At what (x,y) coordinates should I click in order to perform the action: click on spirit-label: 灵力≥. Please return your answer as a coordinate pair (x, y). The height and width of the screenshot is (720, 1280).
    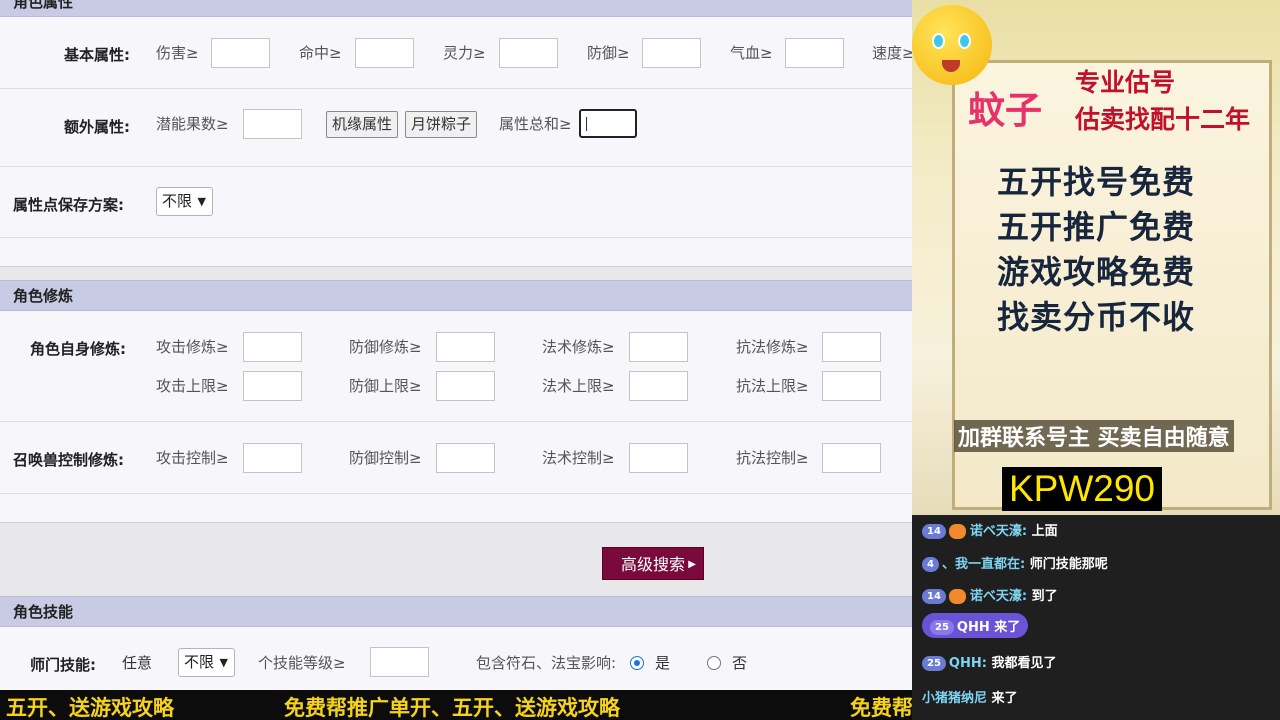
    Looking at the image, I should click on (464, 53).